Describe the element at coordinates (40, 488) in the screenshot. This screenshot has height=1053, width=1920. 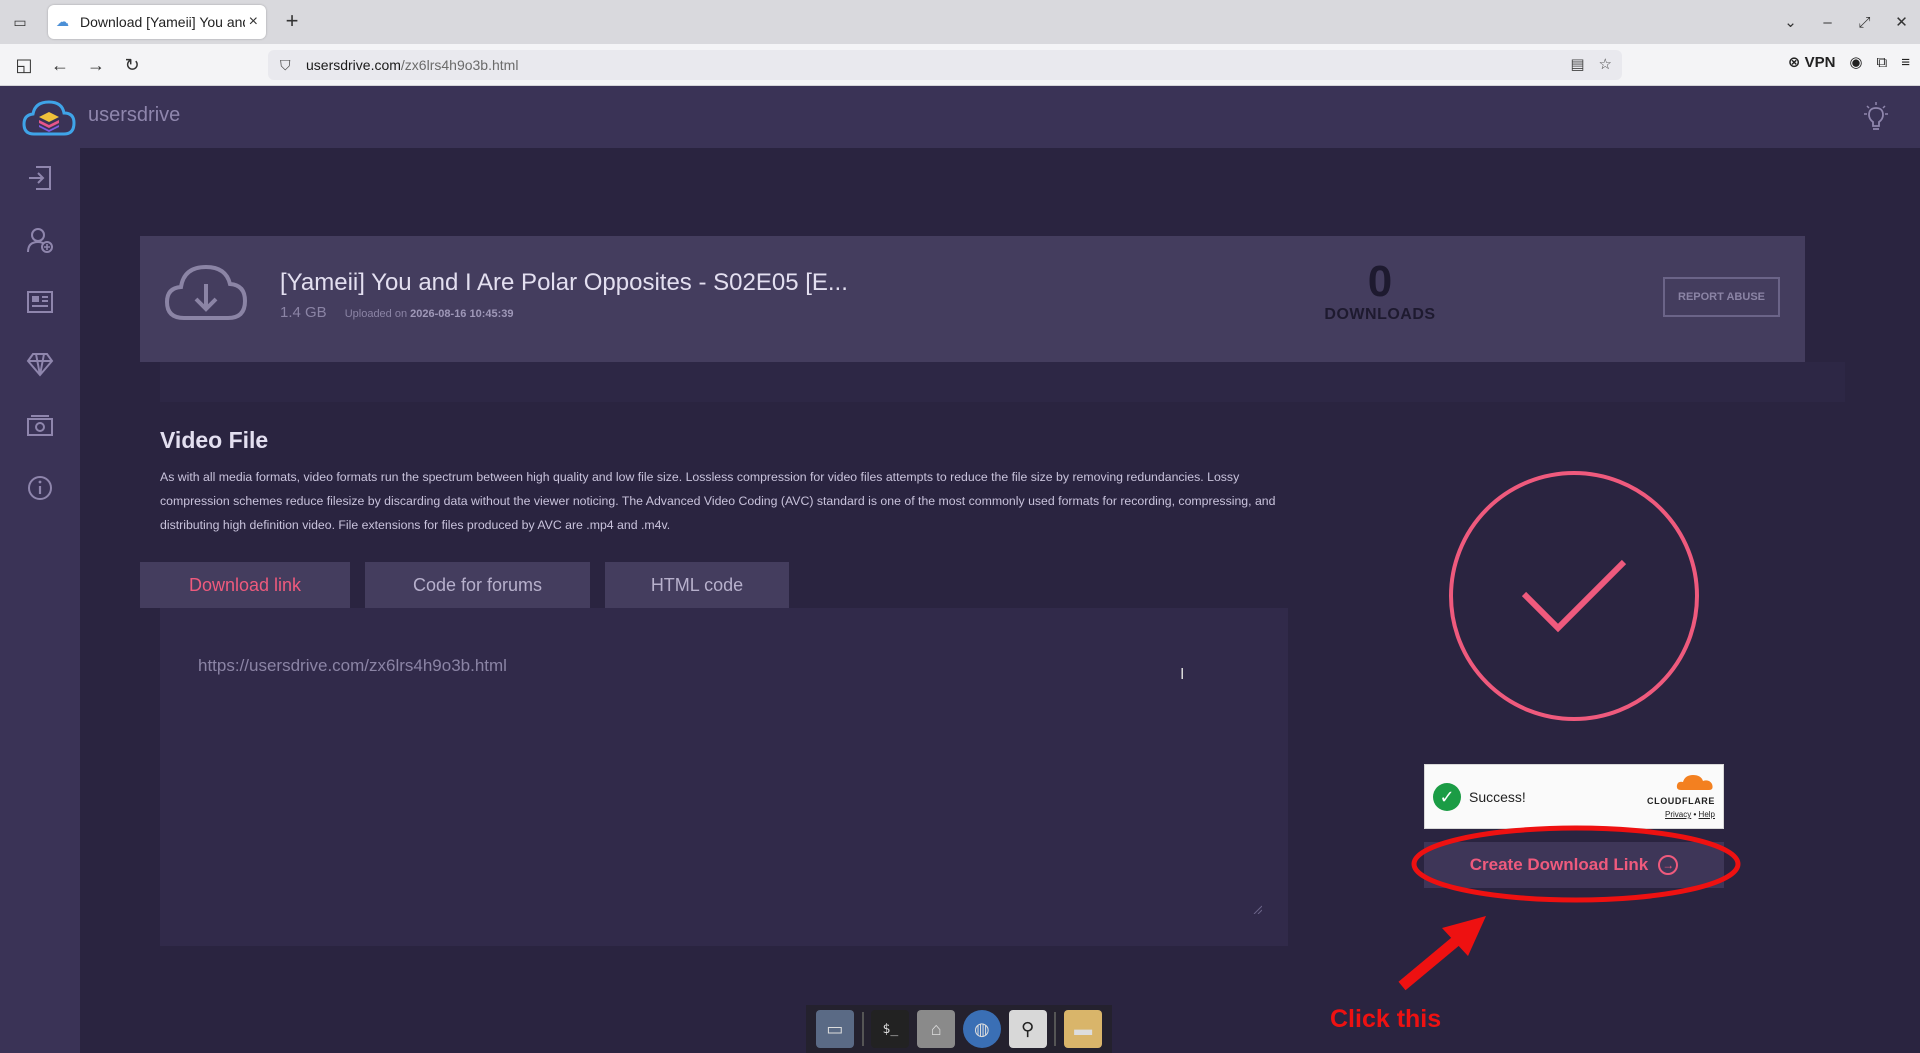
I see `info-icon` at that location.